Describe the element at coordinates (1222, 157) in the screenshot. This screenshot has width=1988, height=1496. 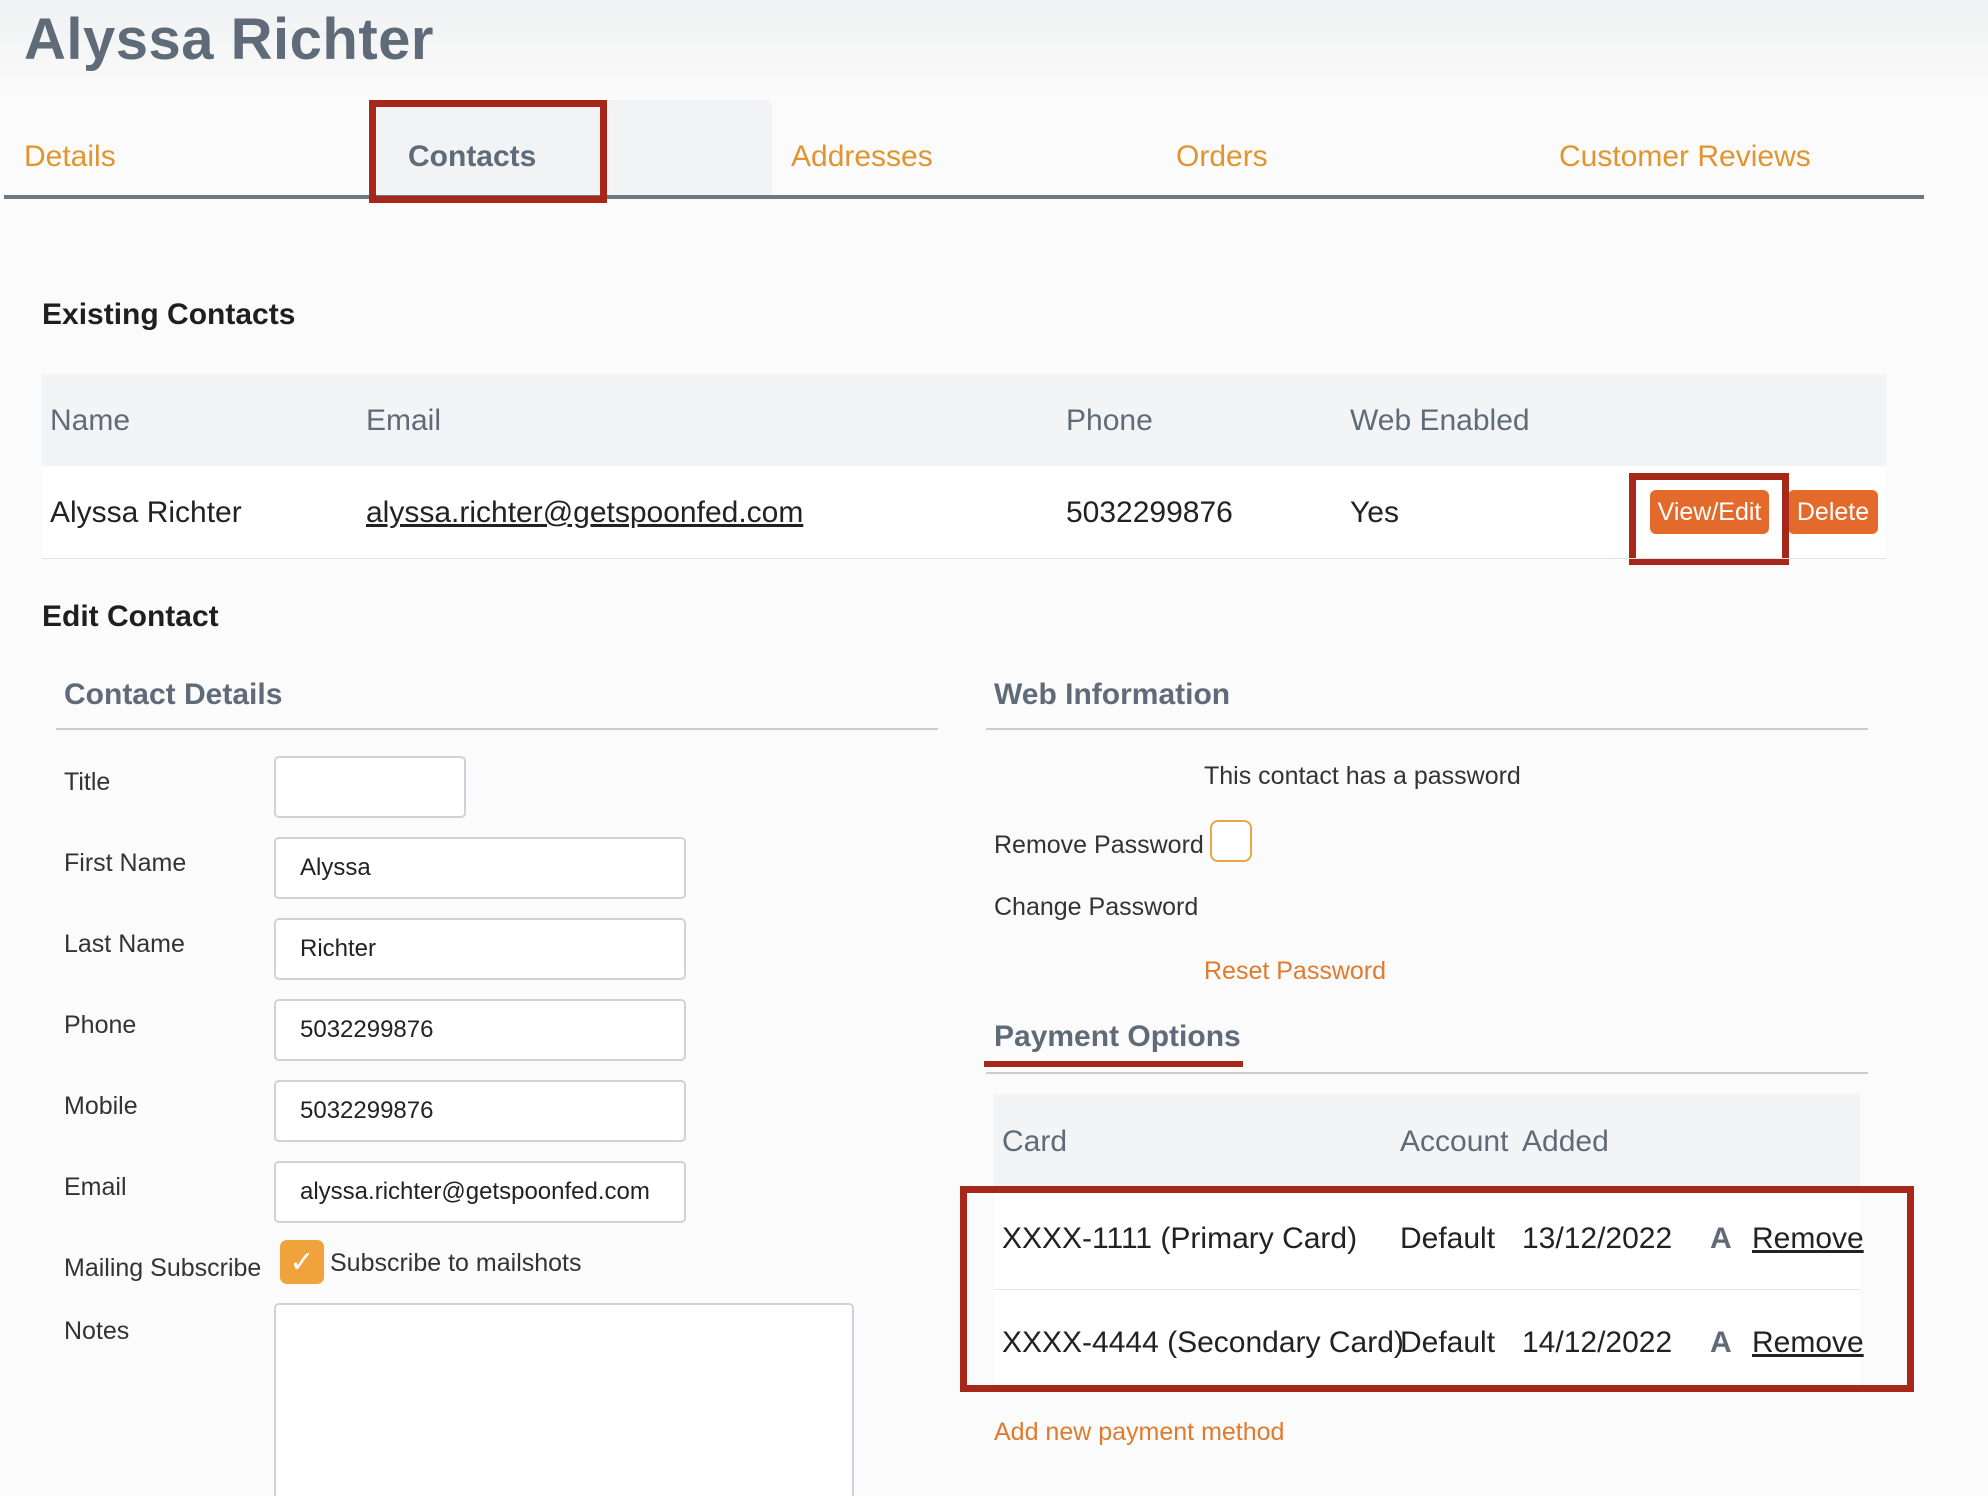
I see `tab-orders: Orders` at that location.